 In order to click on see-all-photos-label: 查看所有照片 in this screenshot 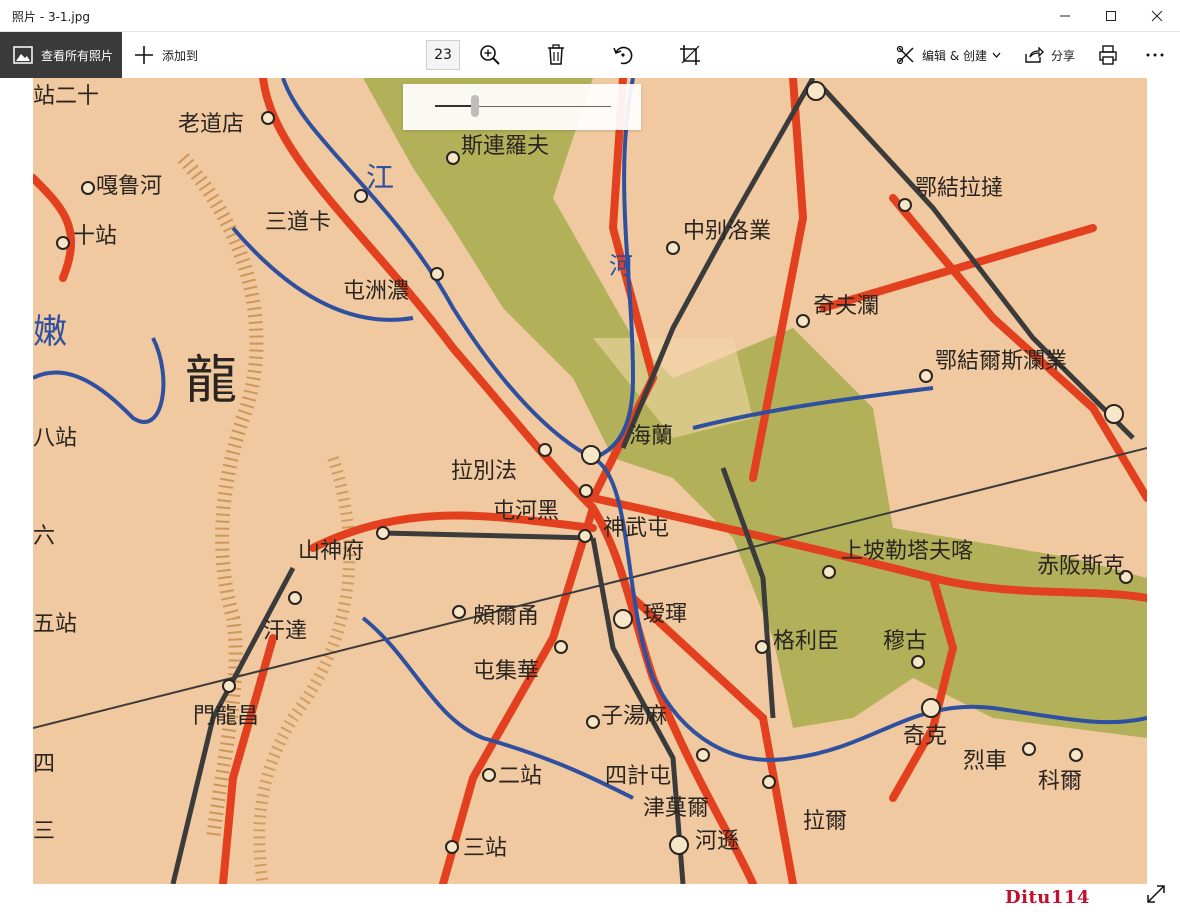, I will do `click(77, 55)`.